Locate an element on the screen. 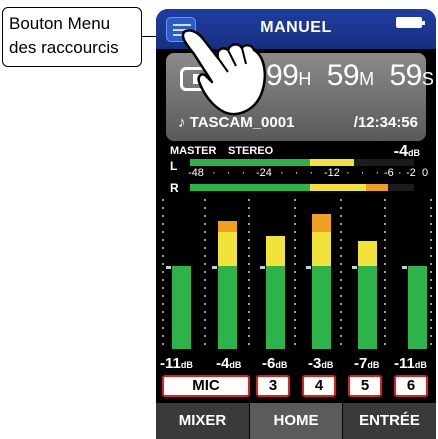  hours-unit: H is located at coordinates (304, 79).